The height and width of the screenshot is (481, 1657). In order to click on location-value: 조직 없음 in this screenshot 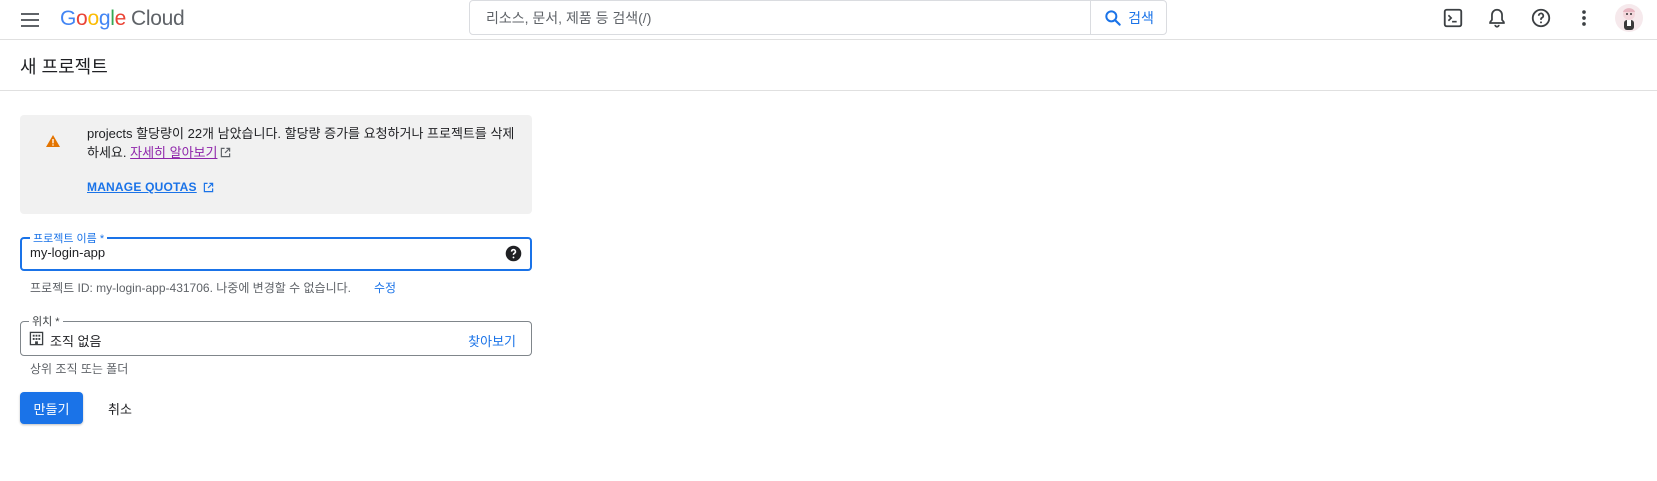, I will do `click(76, 341)`.